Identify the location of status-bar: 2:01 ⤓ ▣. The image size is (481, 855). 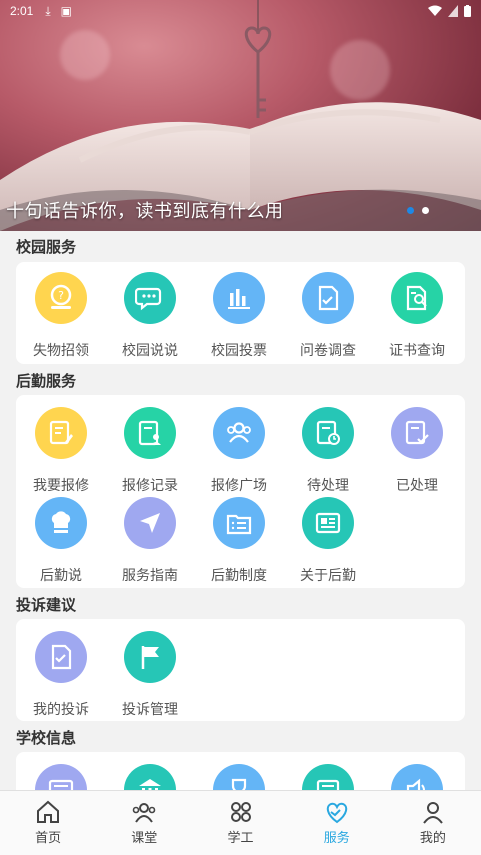
(240, 11).